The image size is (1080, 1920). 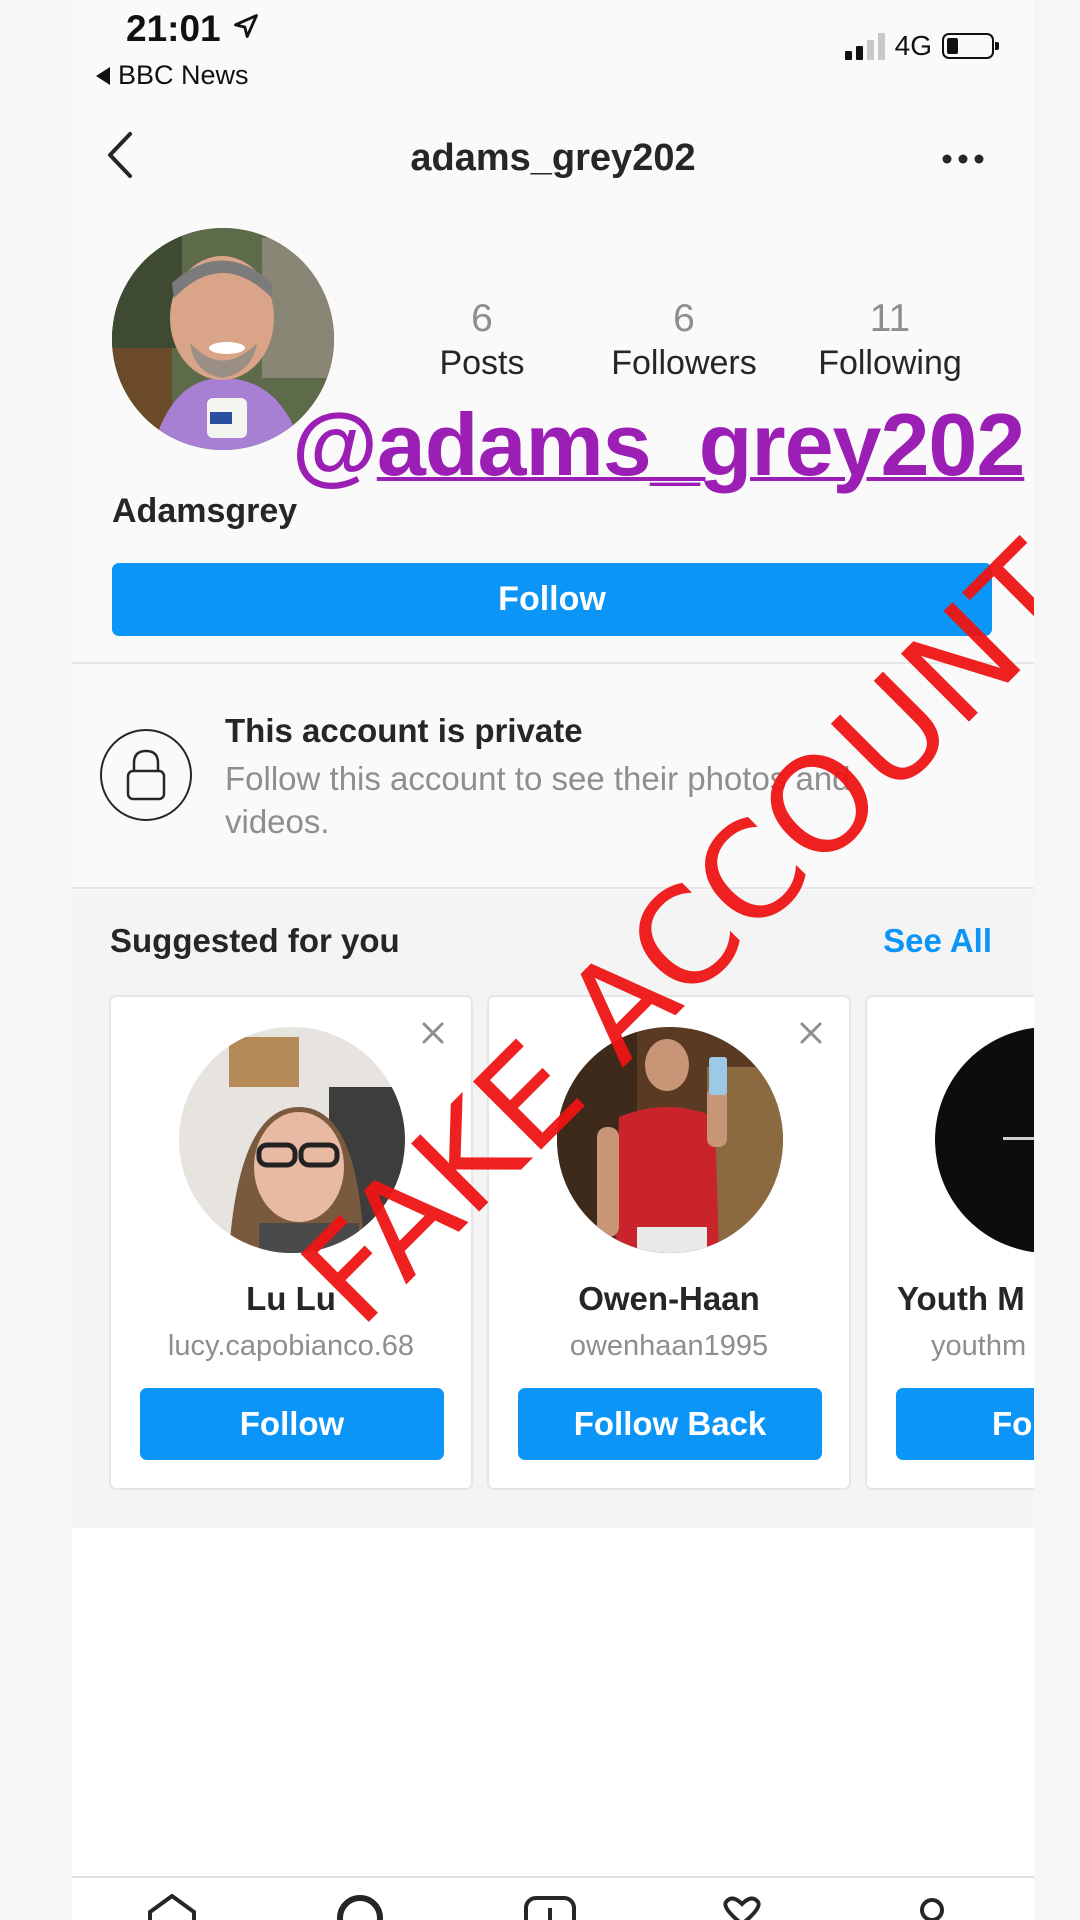 I want to click on suggestion-card: Youth M youthm Fo, so click(x=949, y=1242).